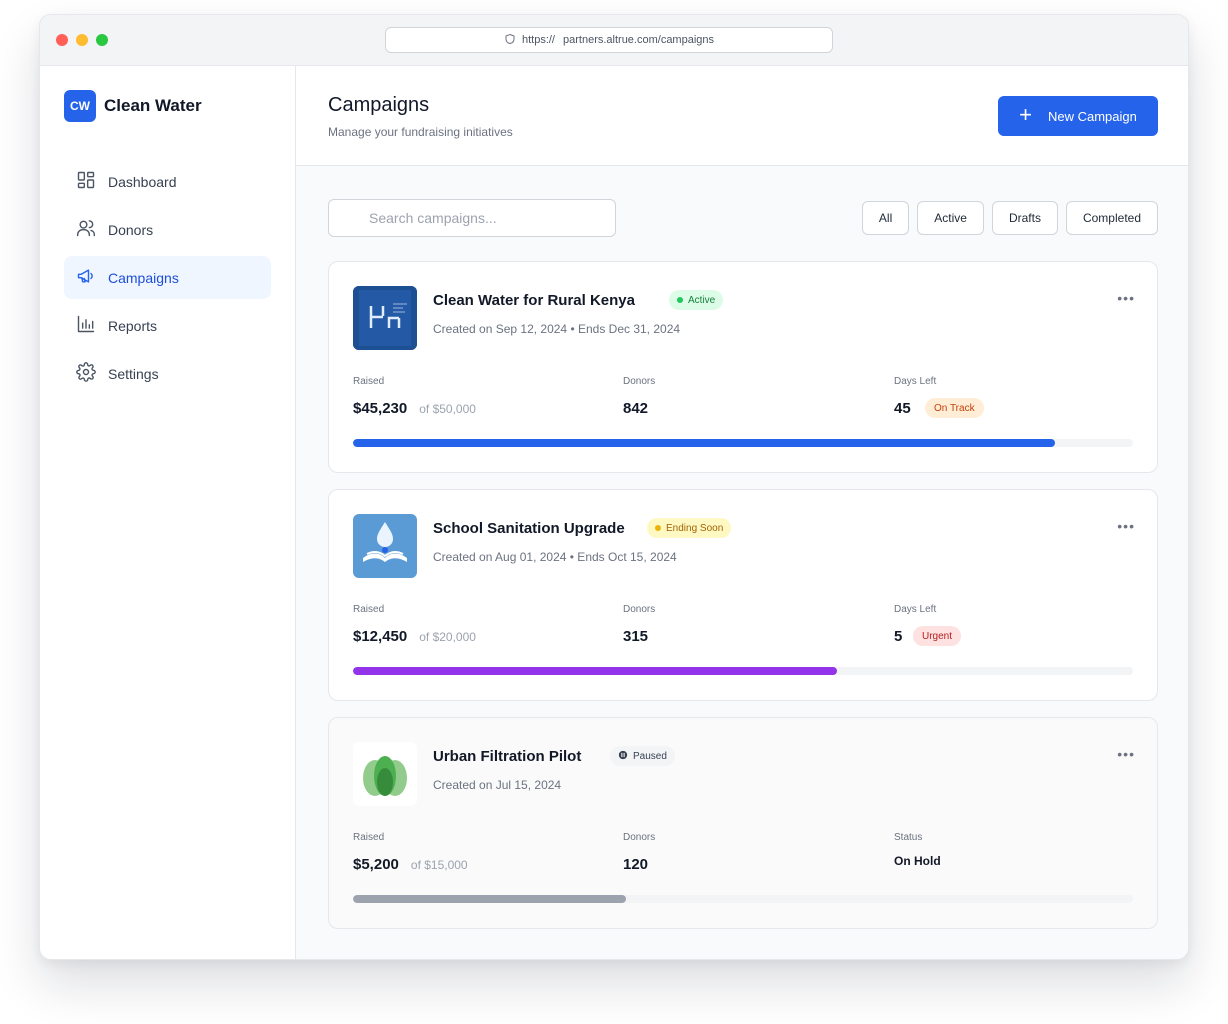 This screenshot has height=1024, width=1228. What do you see at coordinates (636, 636) in the screenshot?
I see `donors-value: 315` at bounding box center [636, 636].